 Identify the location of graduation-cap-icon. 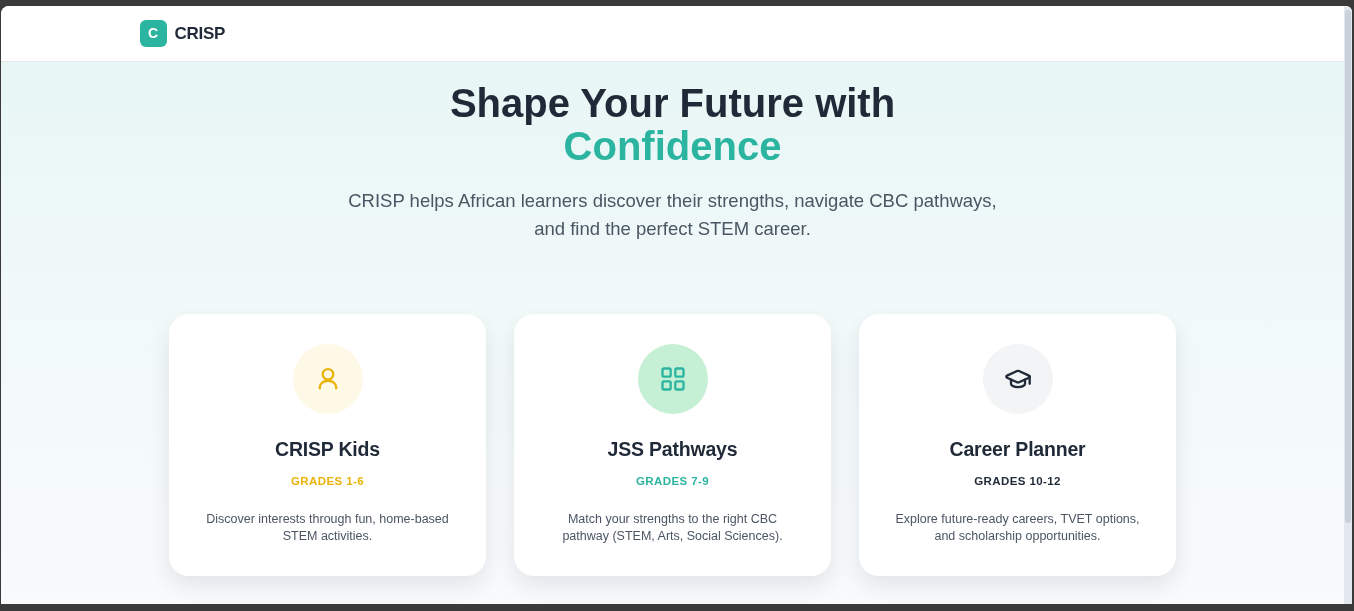
(1017, 379).